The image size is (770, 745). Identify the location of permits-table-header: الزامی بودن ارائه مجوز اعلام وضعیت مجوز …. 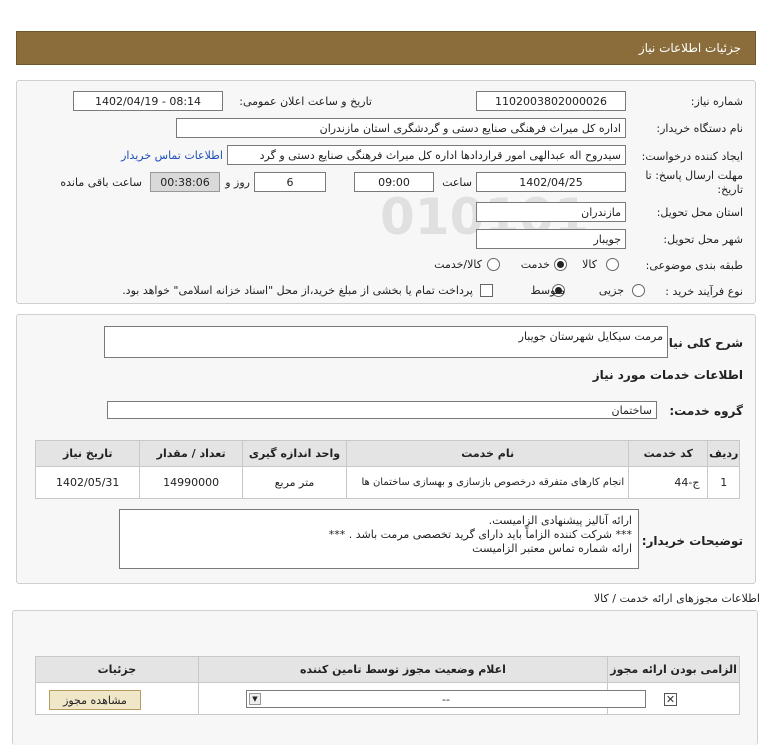
(387, 669).